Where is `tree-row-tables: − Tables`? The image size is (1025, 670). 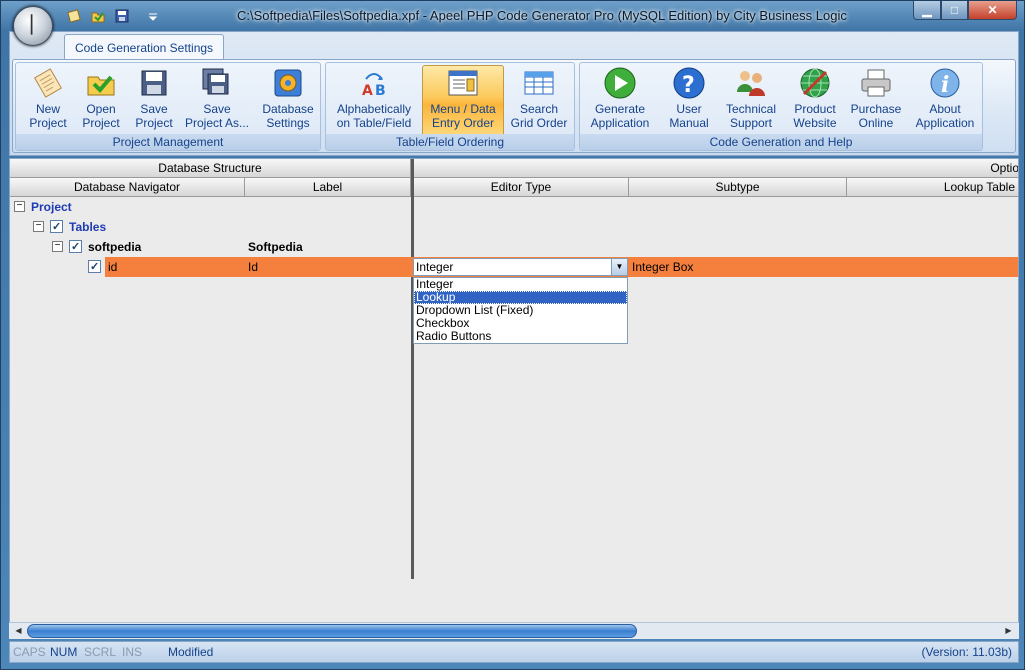 tree-row-tables: − Tables is located at coordinates (210, 227).